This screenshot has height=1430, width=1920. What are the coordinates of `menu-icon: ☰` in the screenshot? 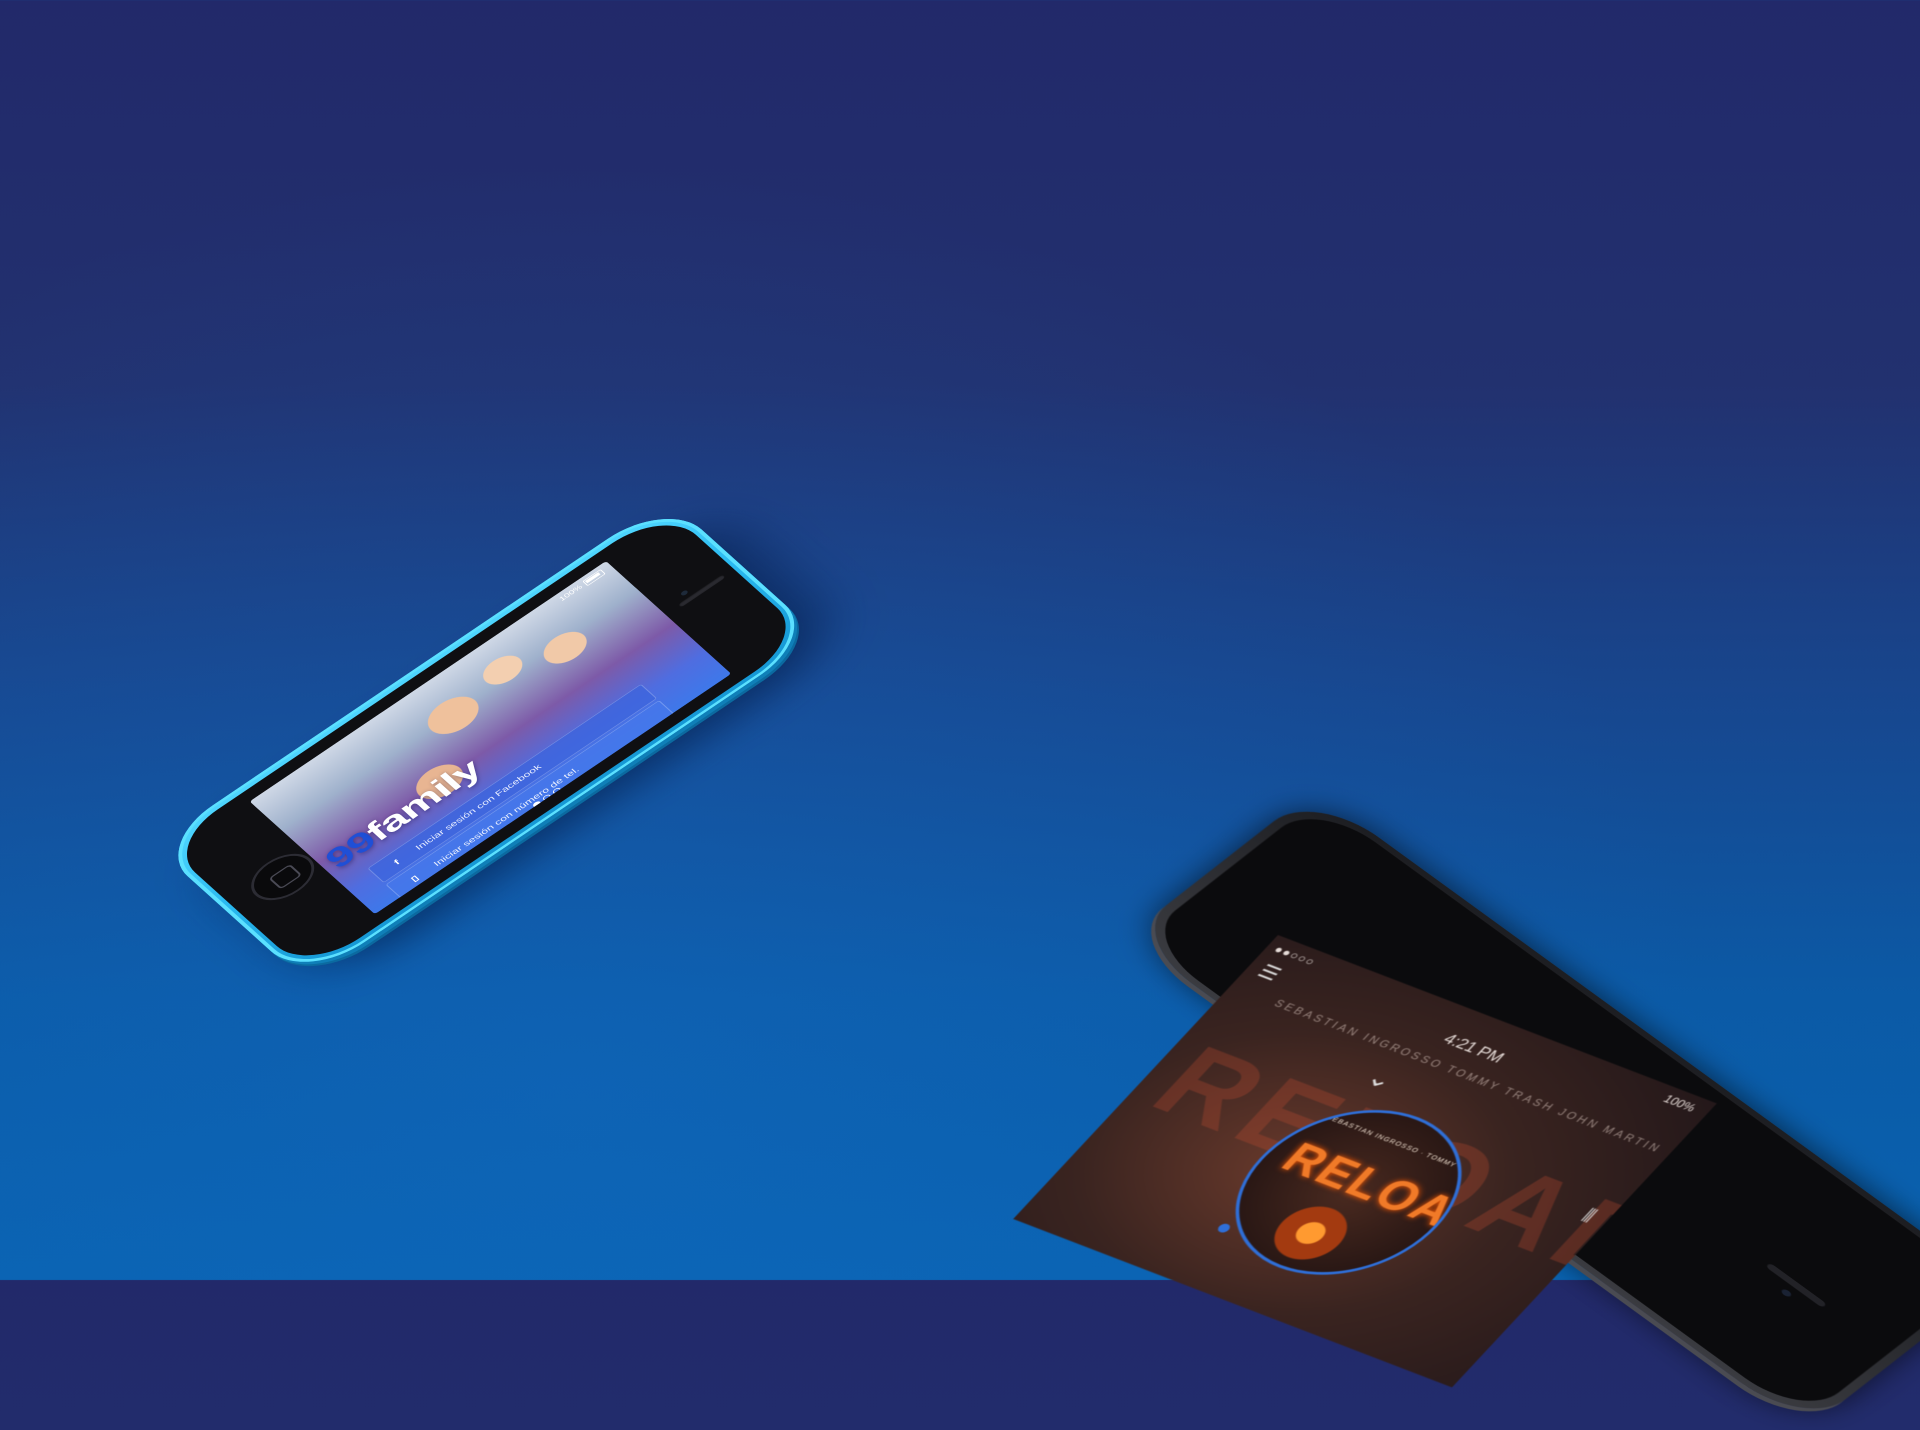 It's located at (1270, 973).